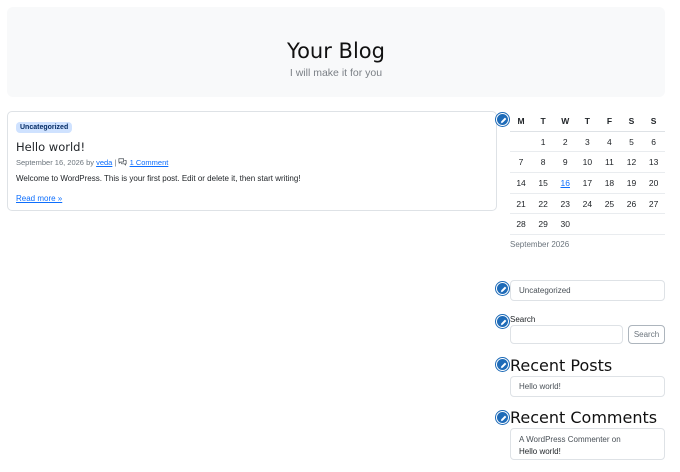 This screenshot has height=472, width=680. What do you see at coordinates (44, 127) in the screenshot?
I see `category-badge: Uncategorized` at bounding box center [44, 127].